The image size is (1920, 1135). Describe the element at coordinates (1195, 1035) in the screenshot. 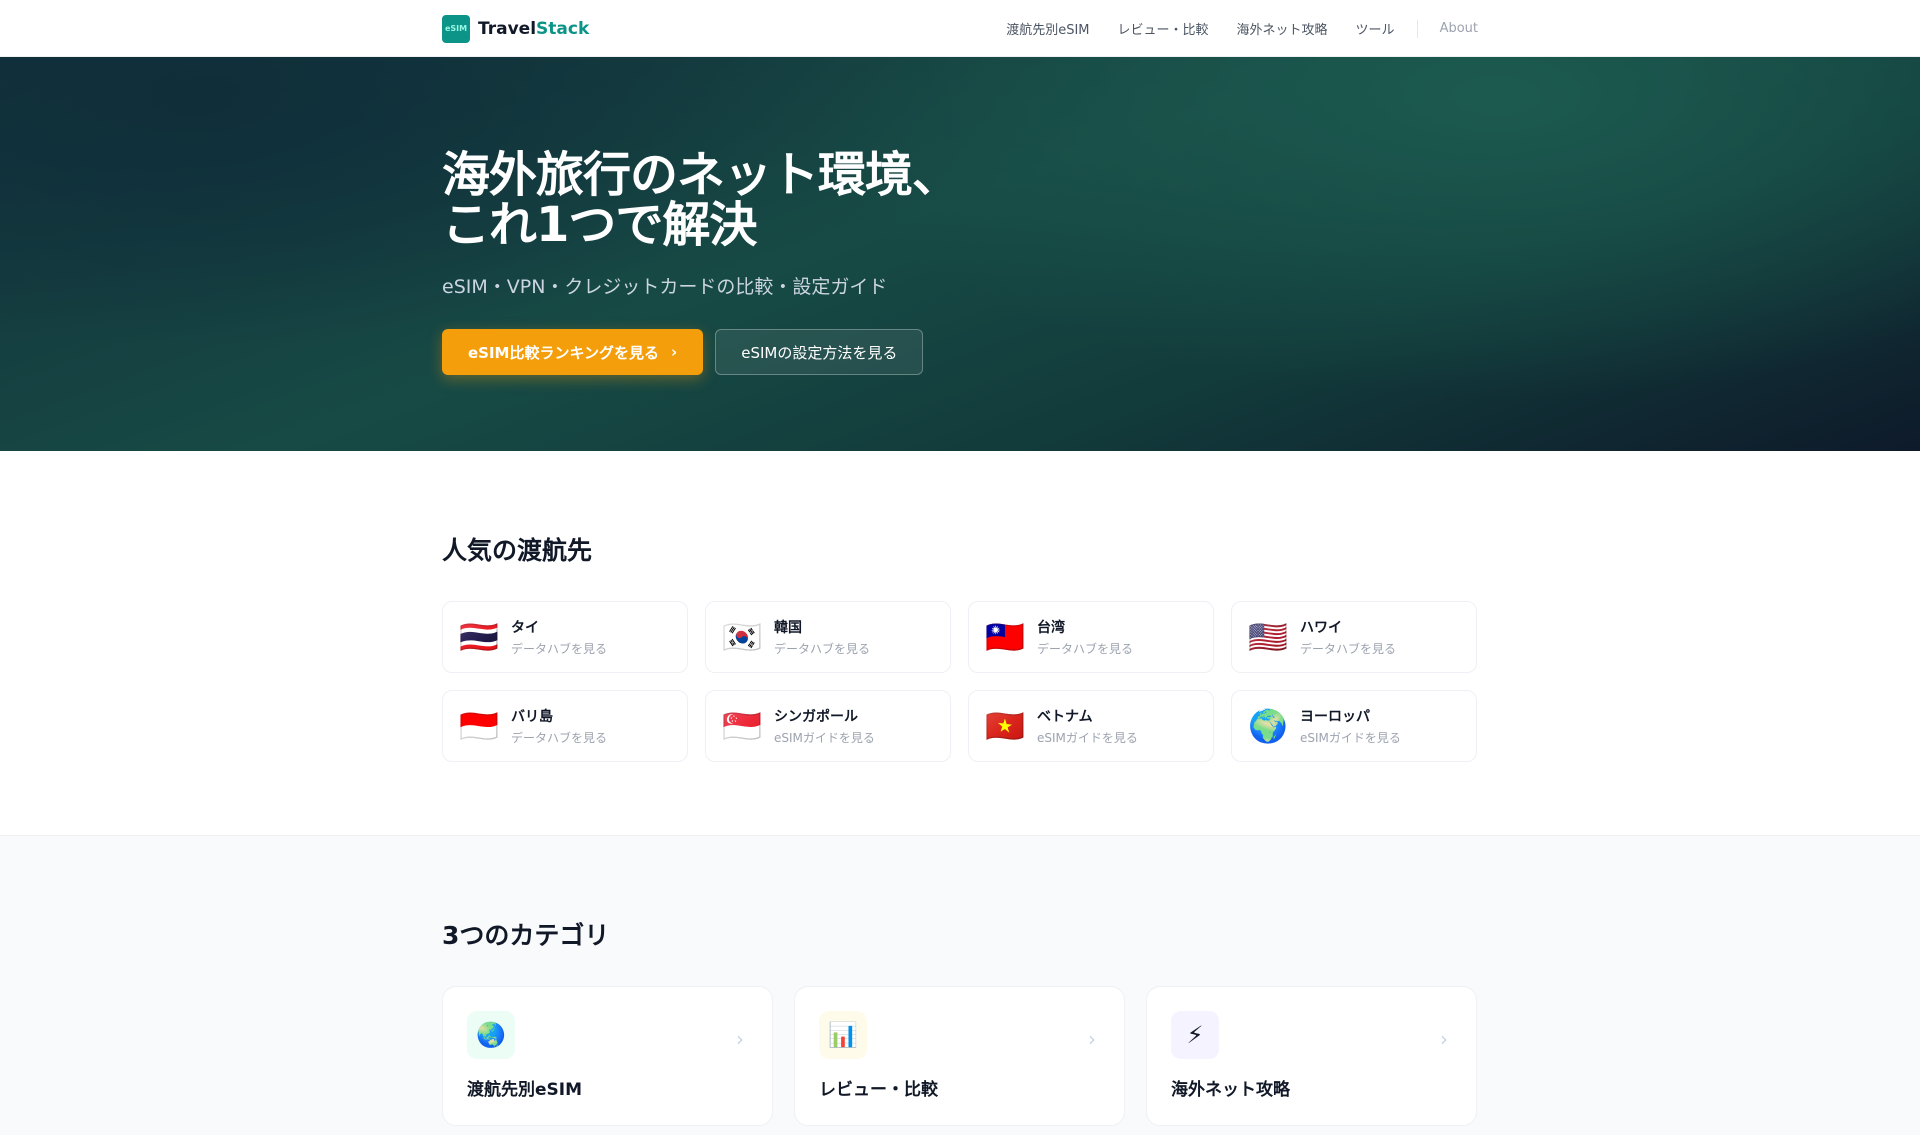

I see `category-icon: ⚡` at that location.